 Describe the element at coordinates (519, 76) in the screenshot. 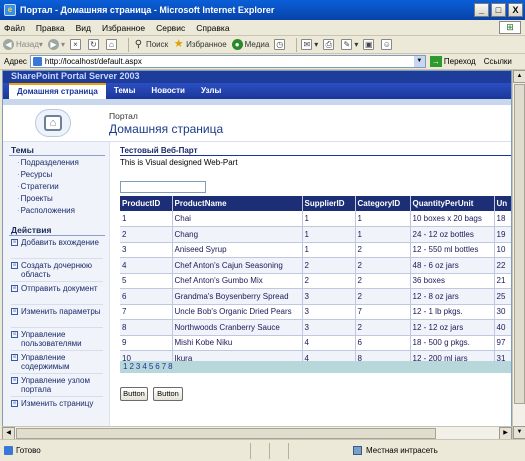

I see `scroll-up-icon: ▲` at that location.